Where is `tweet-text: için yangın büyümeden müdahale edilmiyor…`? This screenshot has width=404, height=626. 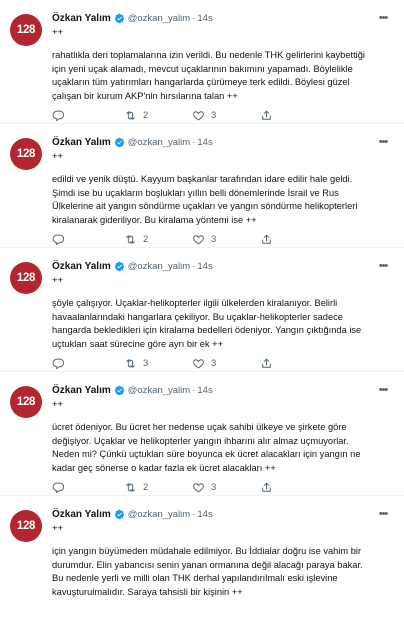
tweet-text: için yangın büyümeden müdahale edilmiyor… is located at coordinates (222, 572).